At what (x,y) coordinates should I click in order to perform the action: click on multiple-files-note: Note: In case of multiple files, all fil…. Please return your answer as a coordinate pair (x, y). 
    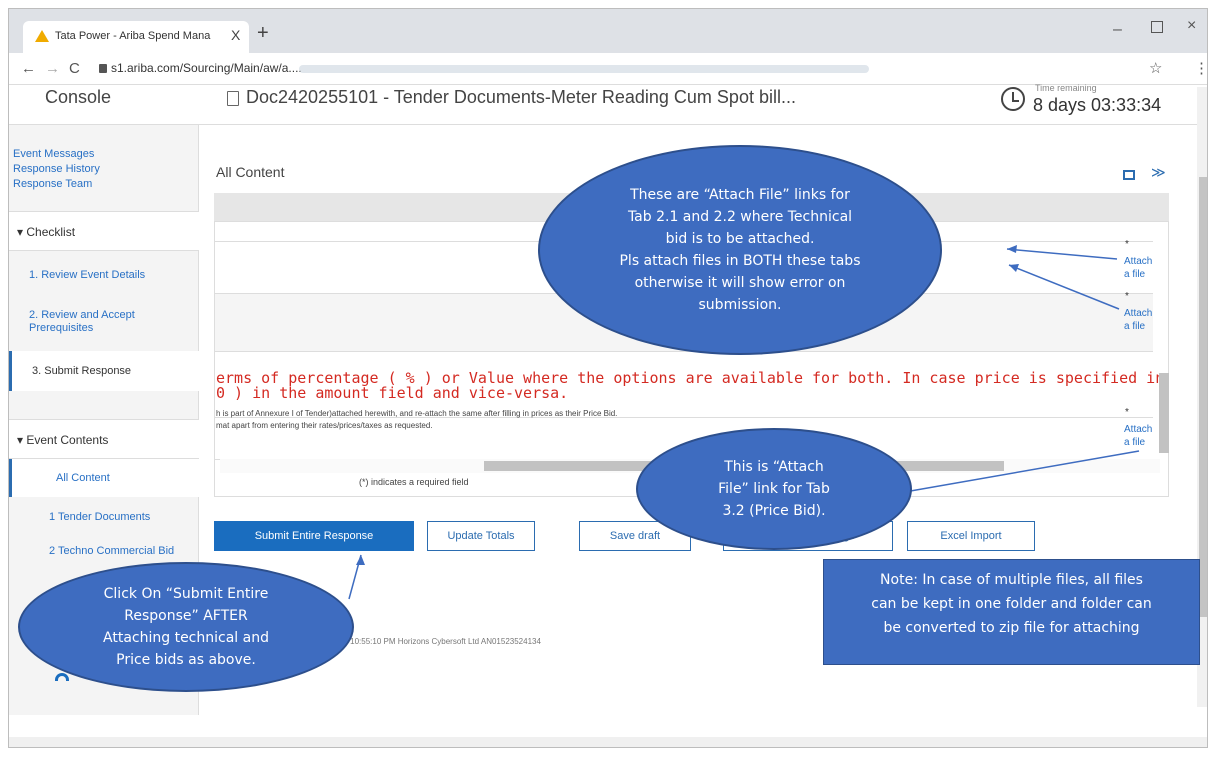
    Looking at the image, I should click on (1011, 612).